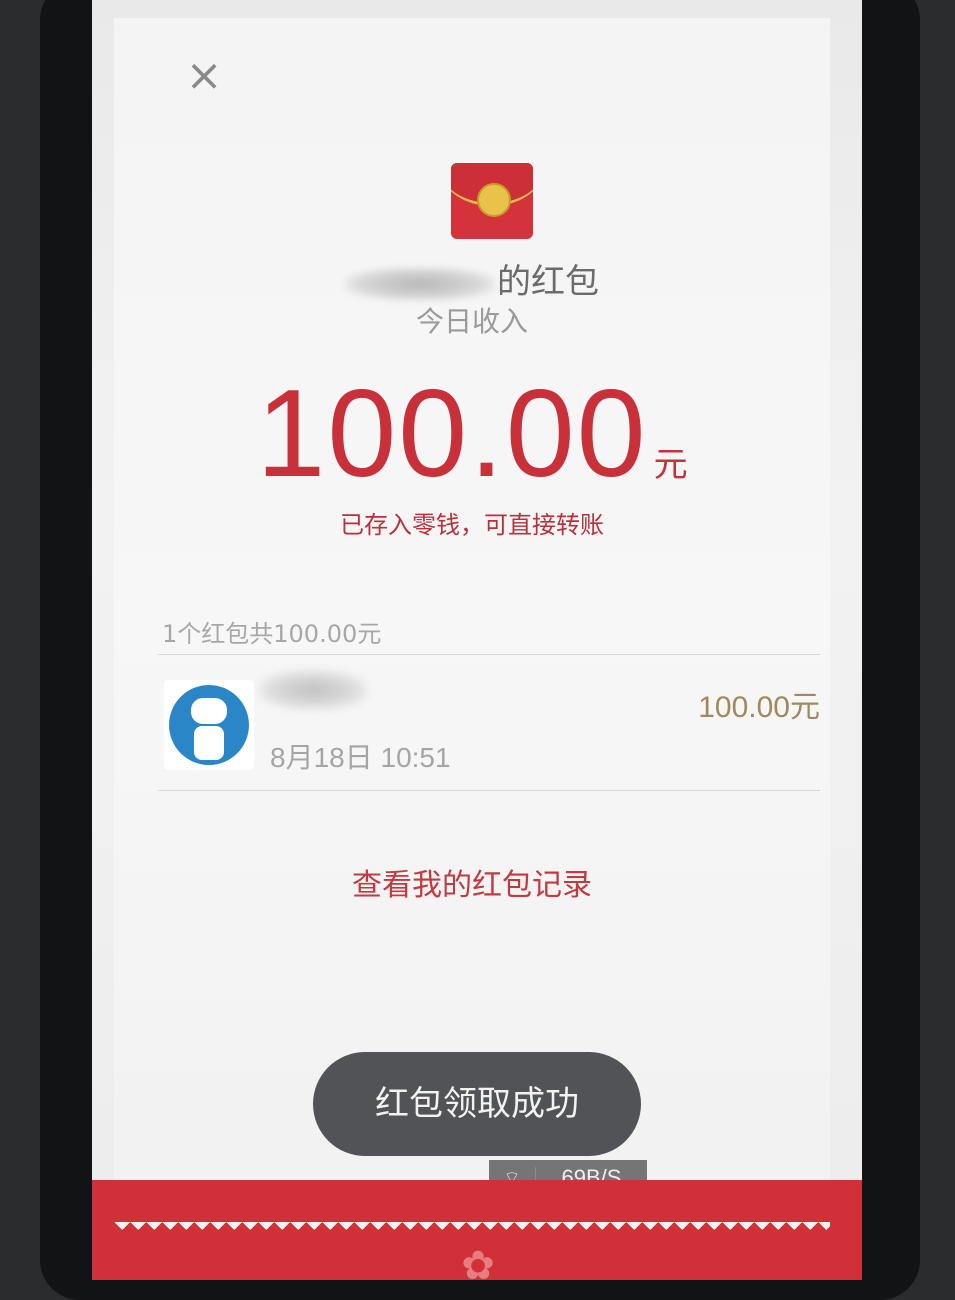 The width and height of the screenshot is (955, 1300). I want to click on amount-display: 100.00 元, so click(472, 434).